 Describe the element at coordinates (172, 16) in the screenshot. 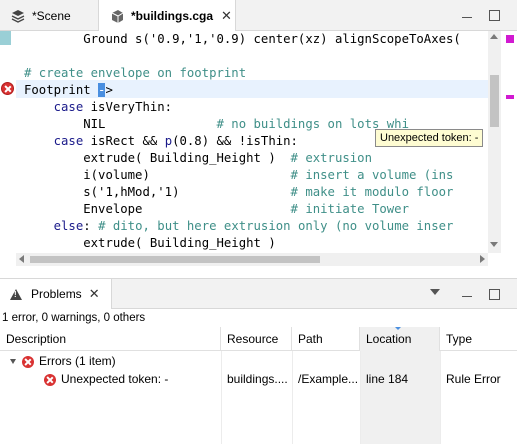

I see `tab-buildings-label: *buildings.cga` at that location.